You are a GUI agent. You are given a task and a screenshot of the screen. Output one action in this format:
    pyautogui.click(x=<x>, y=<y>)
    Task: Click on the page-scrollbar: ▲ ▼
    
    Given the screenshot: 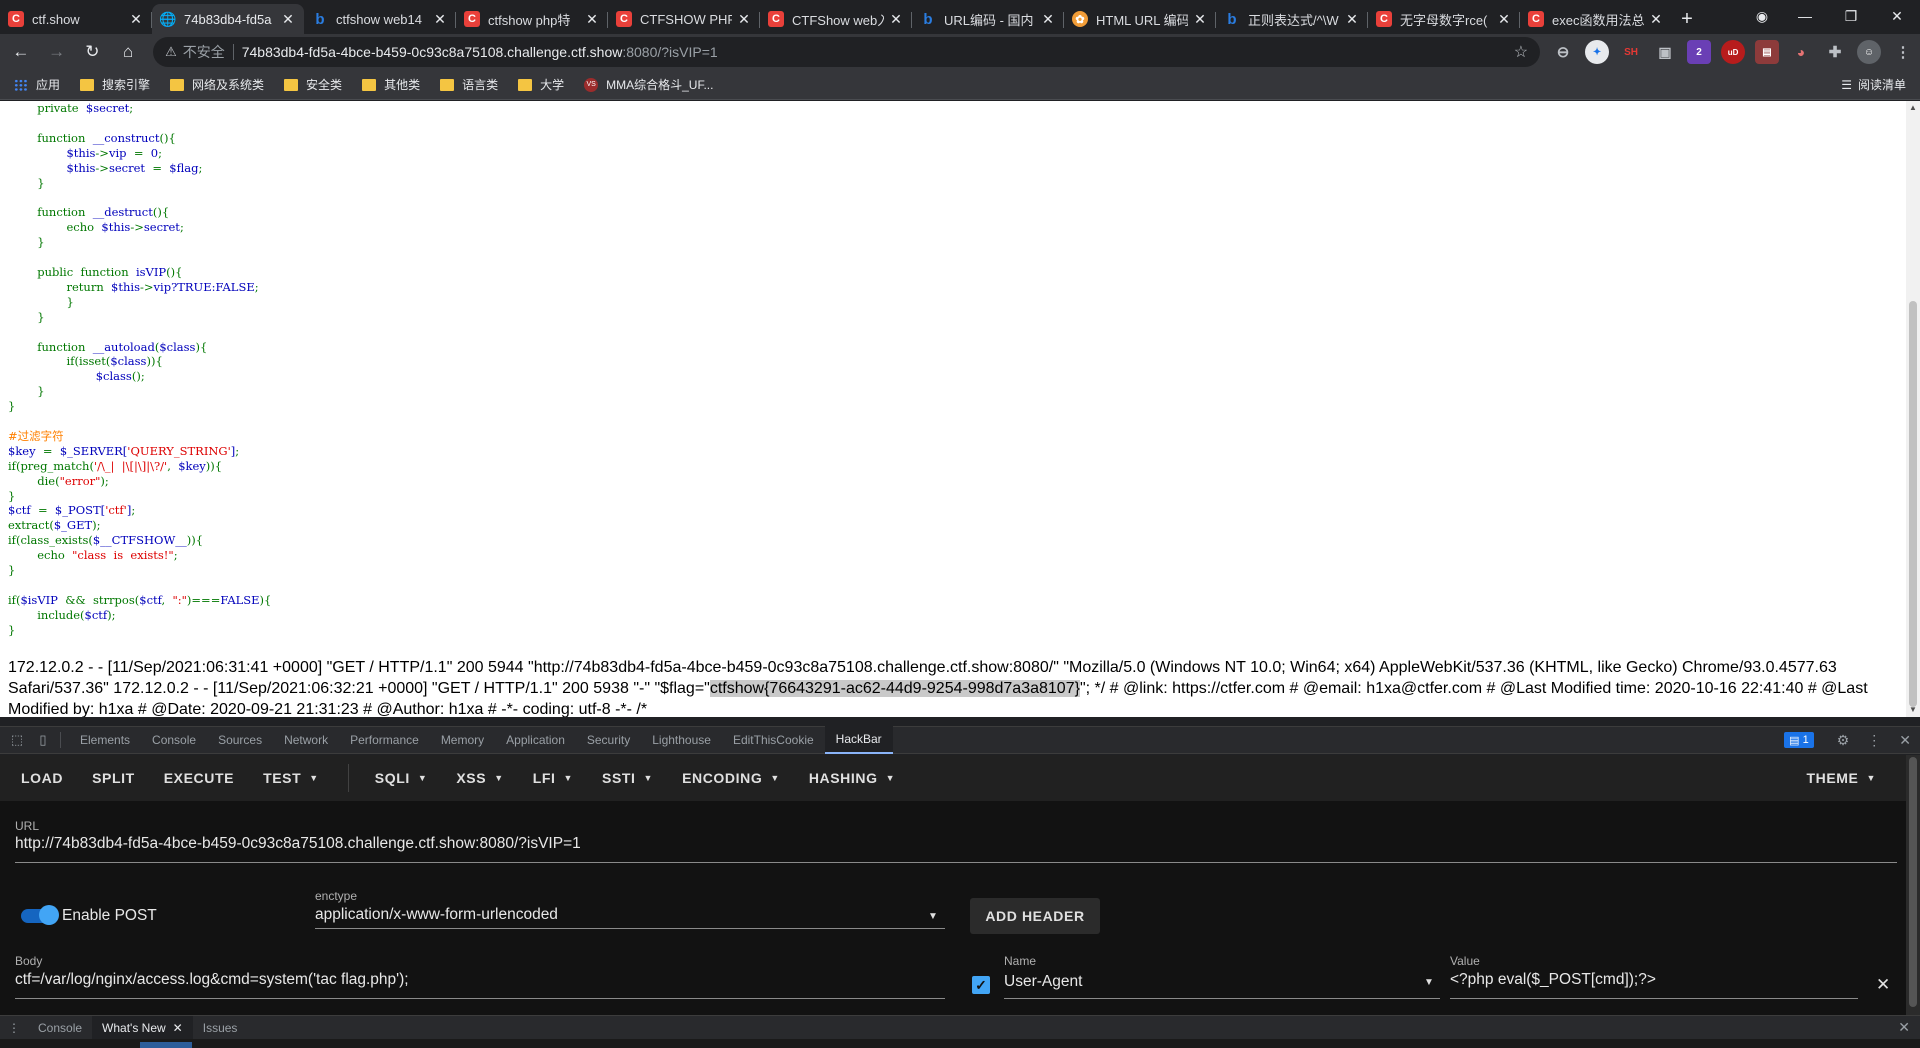 What is the action you would take?
    pyautogui.click(x=1913, y=409)
    